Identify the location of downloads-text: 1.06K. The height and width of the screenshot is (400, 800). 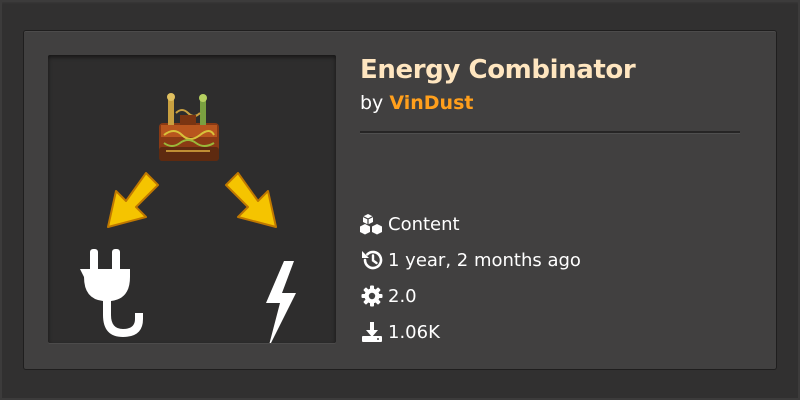
(414, 332).